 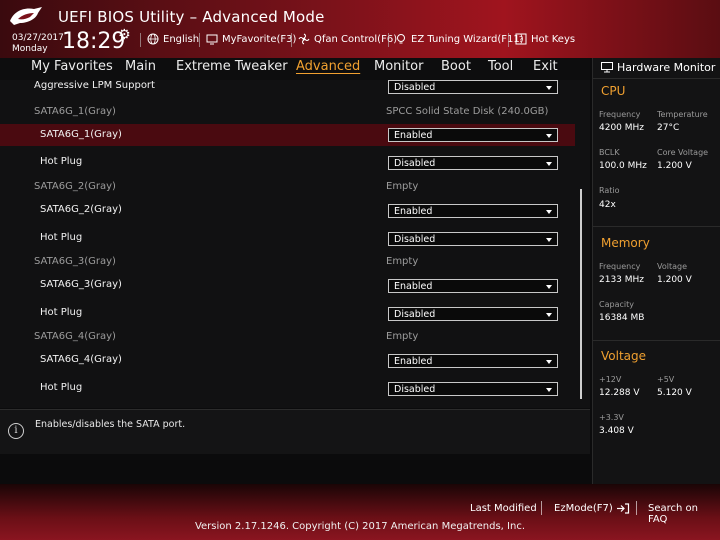 What do you see at coordinates (607, 205) in the screenshot?
I see `ratio-value: 42x` at bounding box center [607, 205].